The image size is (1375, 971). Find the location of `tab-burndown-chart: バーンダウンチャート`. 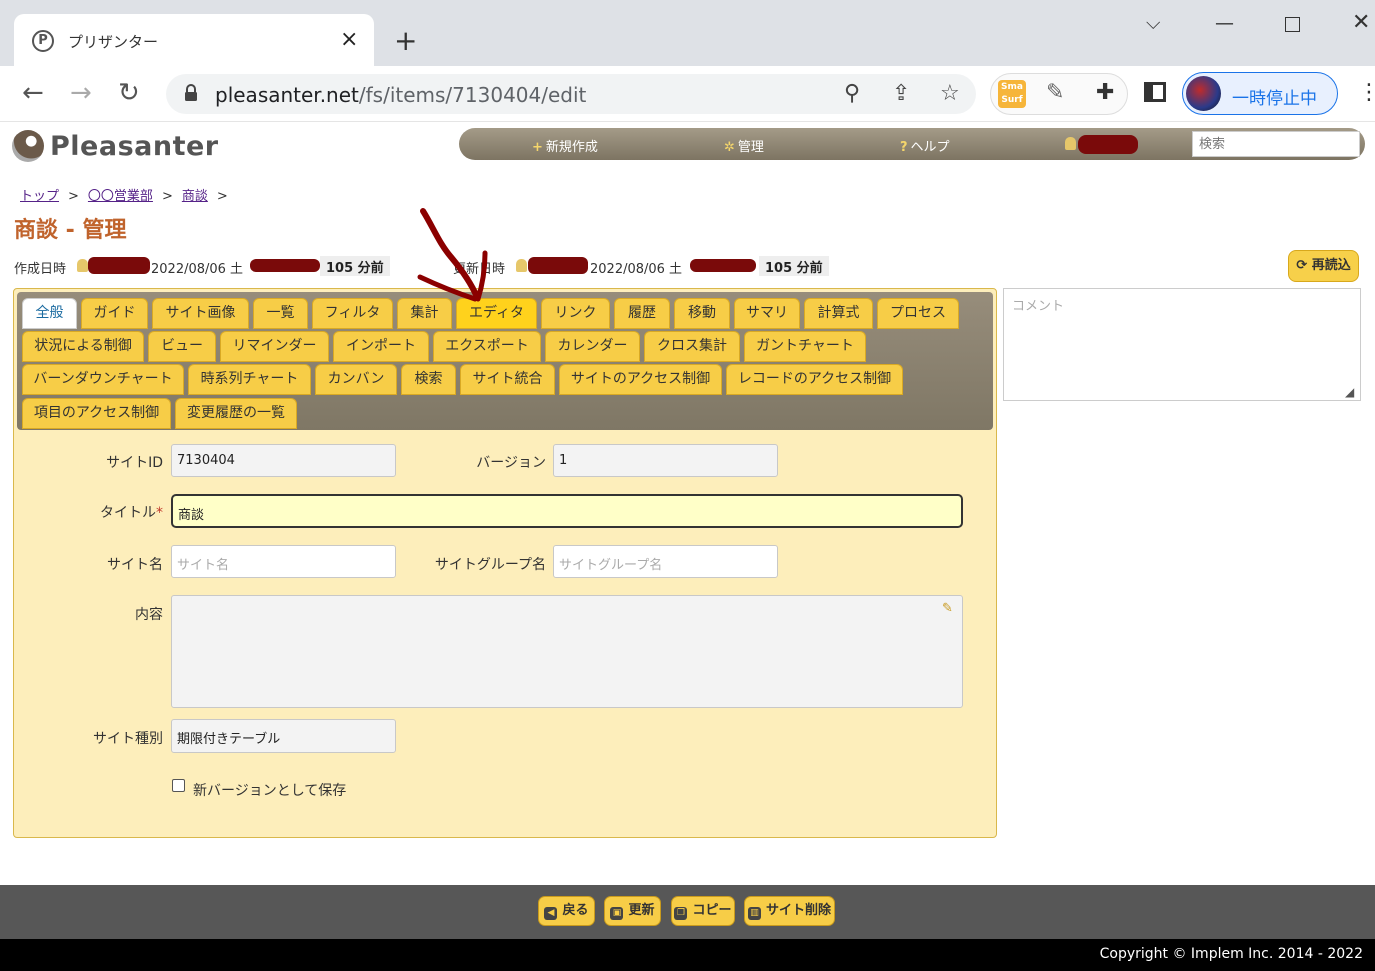

tab-burndown-chart: バーンダウンチャート is located at coordinates (103, 379).